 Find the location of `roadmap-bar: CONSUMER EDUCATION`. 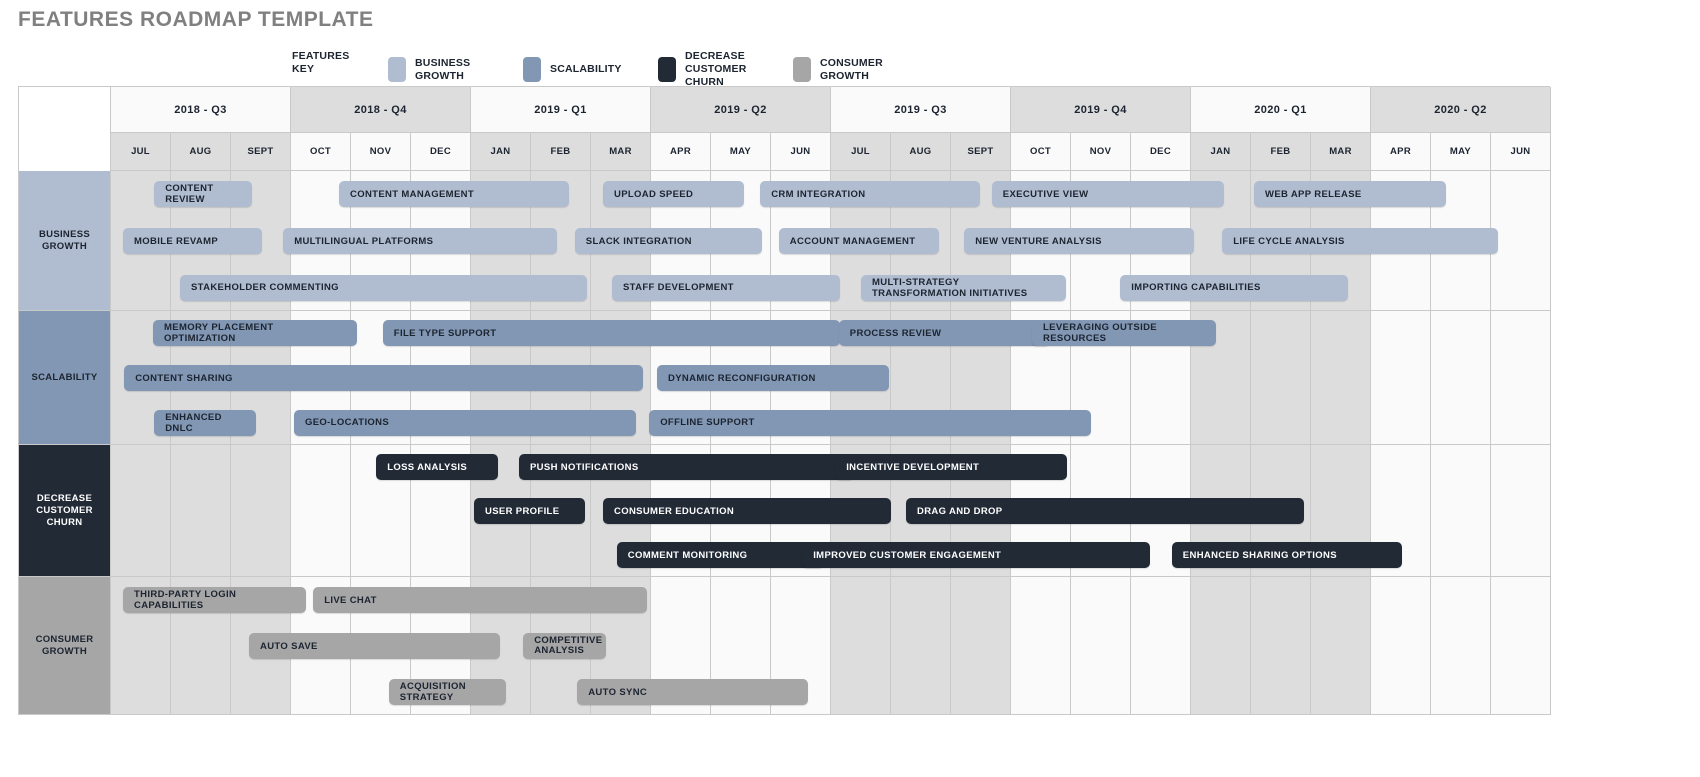

roadmap-bar: CONSUMER EDUCATION is located at coordinates (747, 511).